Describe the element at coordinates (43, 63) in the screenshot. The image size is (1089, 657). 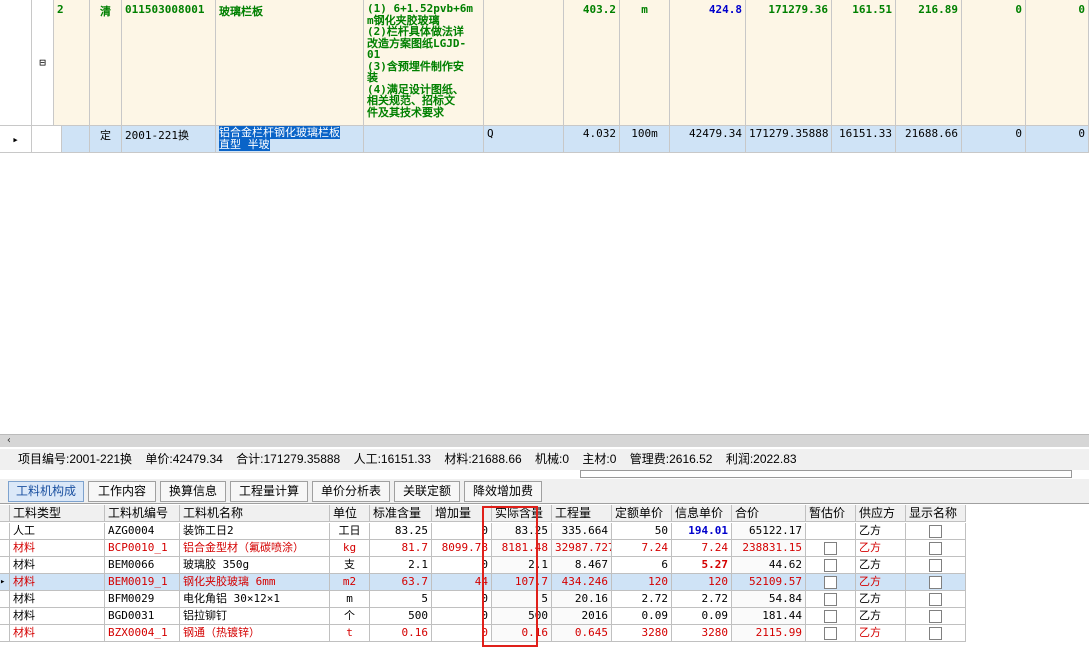
I see `collapse-toggle-icon: ⊟` at that location.